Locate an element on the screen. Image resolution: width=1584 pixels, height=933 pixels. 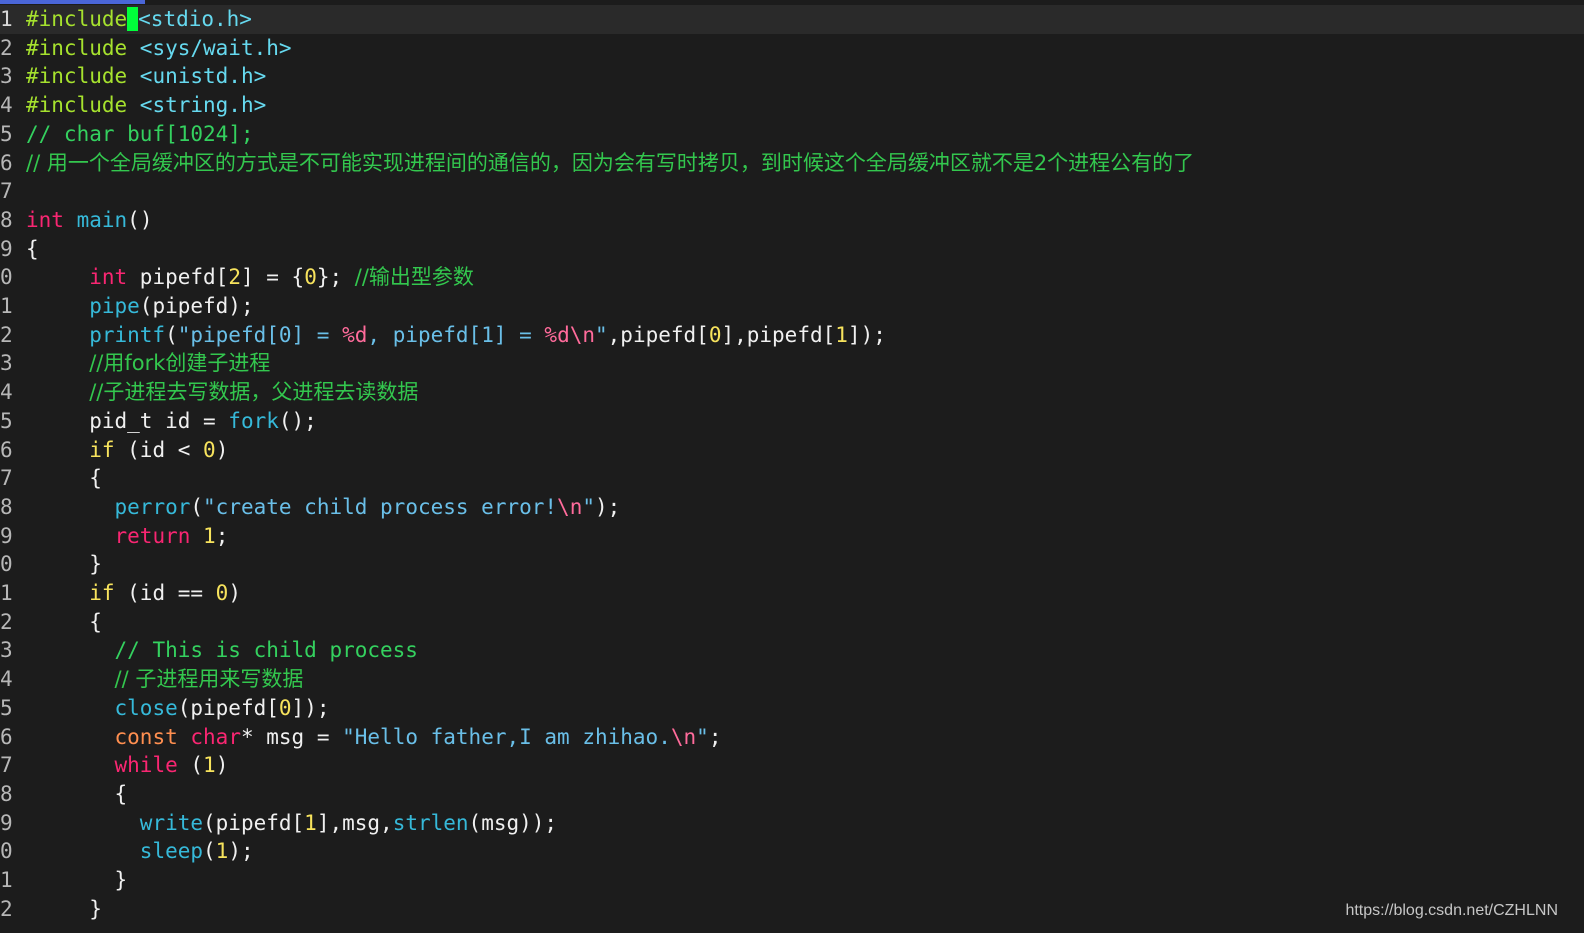
code-text: while (1) is located at coordinates (127, 765).